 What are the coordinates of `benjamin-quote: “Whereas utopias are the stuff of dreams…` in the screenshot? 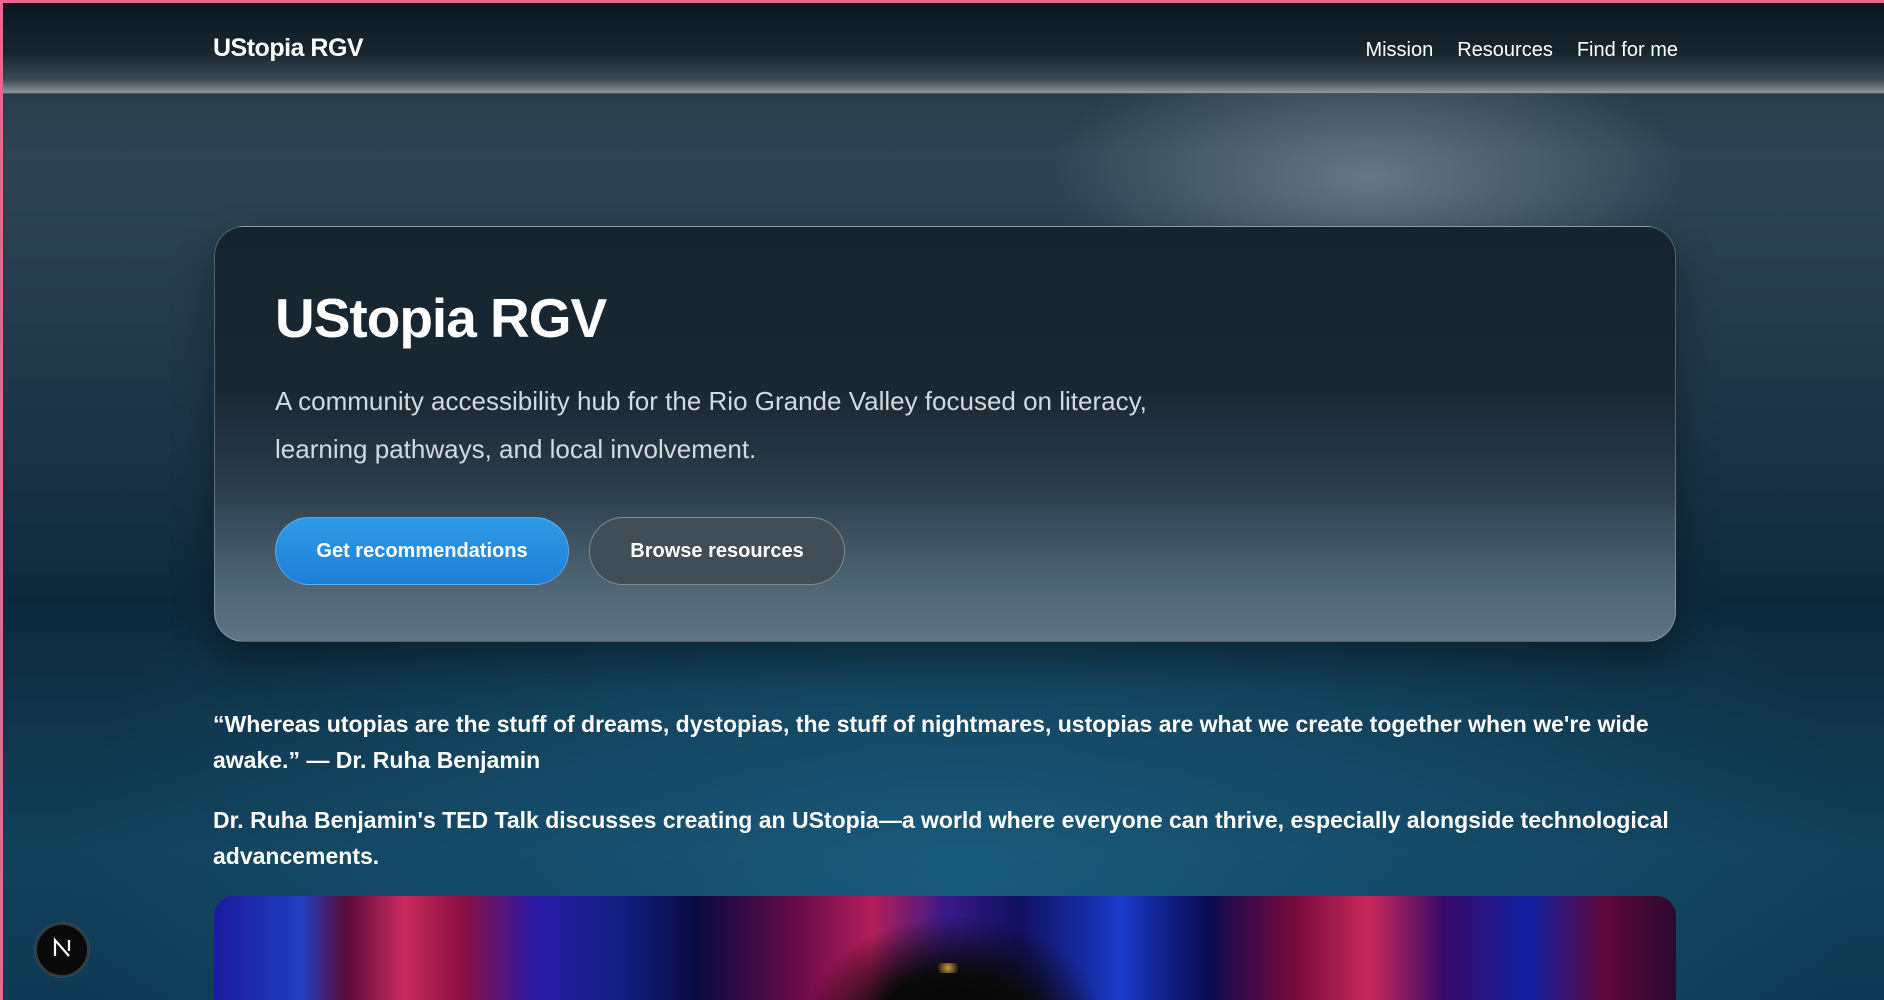 It's located at (931, 742).